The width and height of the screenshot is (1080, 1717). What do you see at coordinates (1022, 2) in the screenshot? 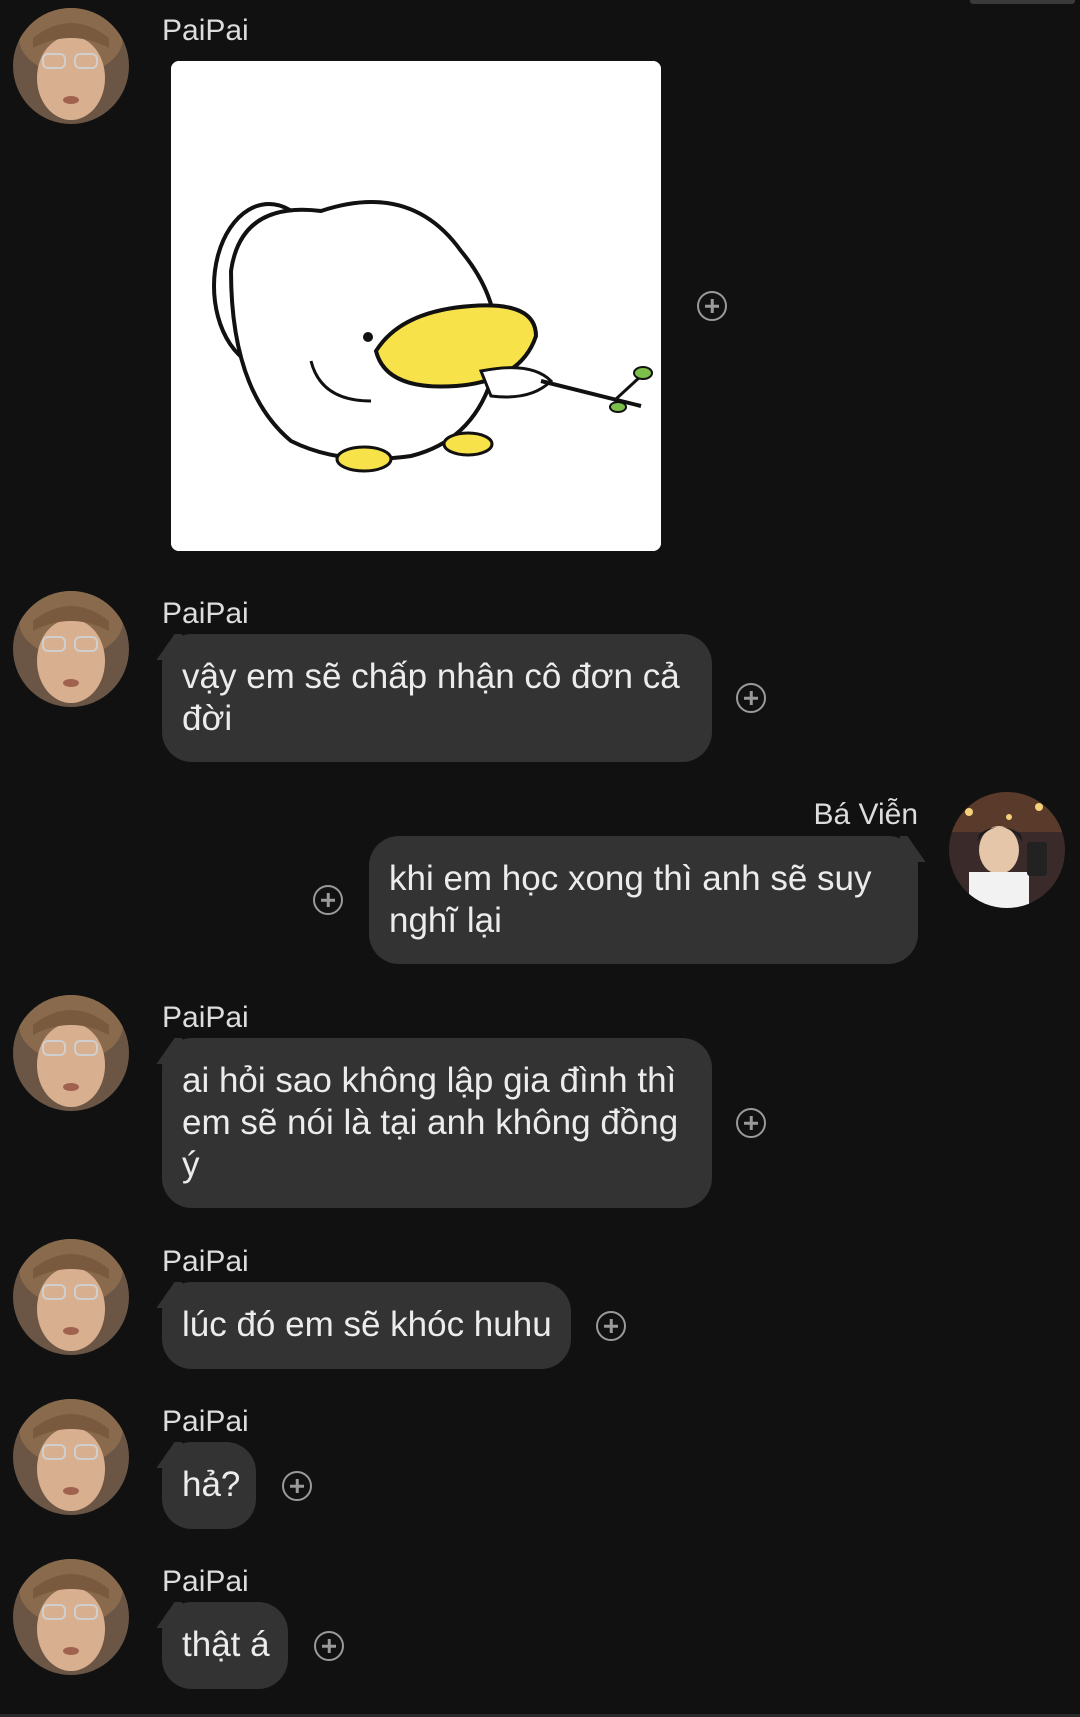
I see `top-tab-indicator` at bounding box center [1022, 2].